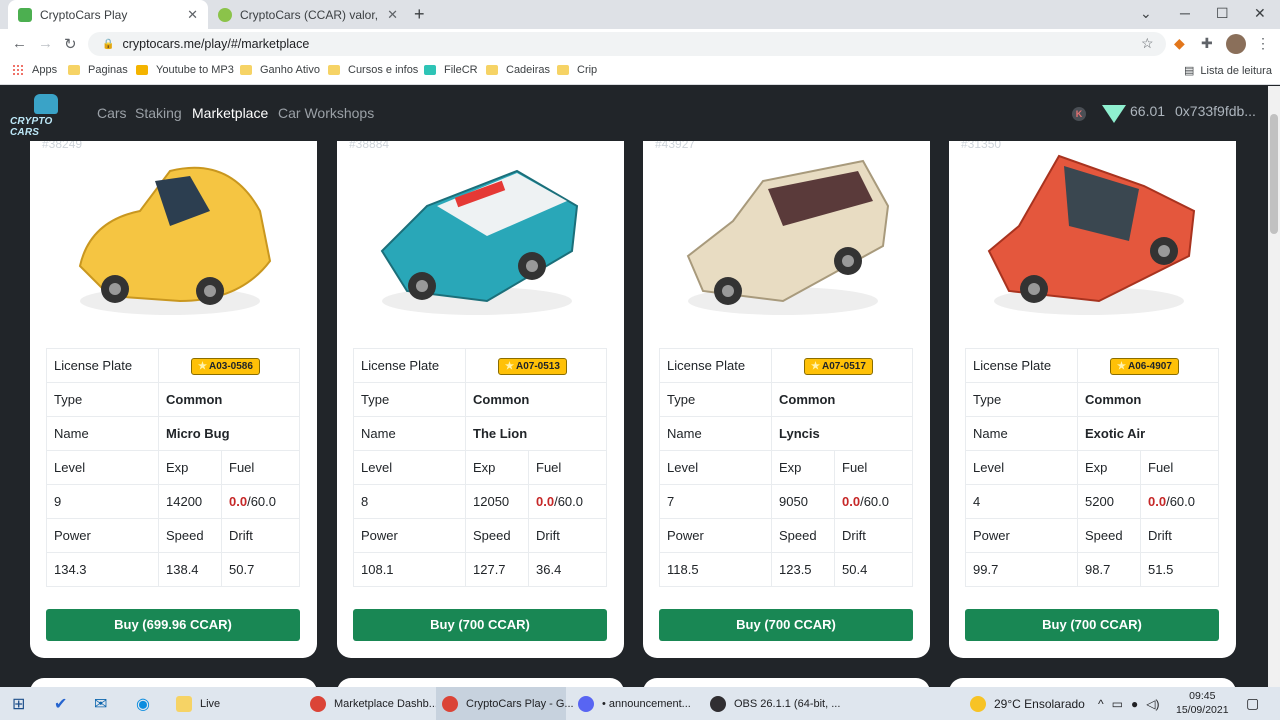 Image resolution: width=1280 pixels, height=720 pixels. What do you see at coordinates (1222, 13) in the screenshot?
I see `maximize-icon: ☐` at bounding box center [1222, 13].